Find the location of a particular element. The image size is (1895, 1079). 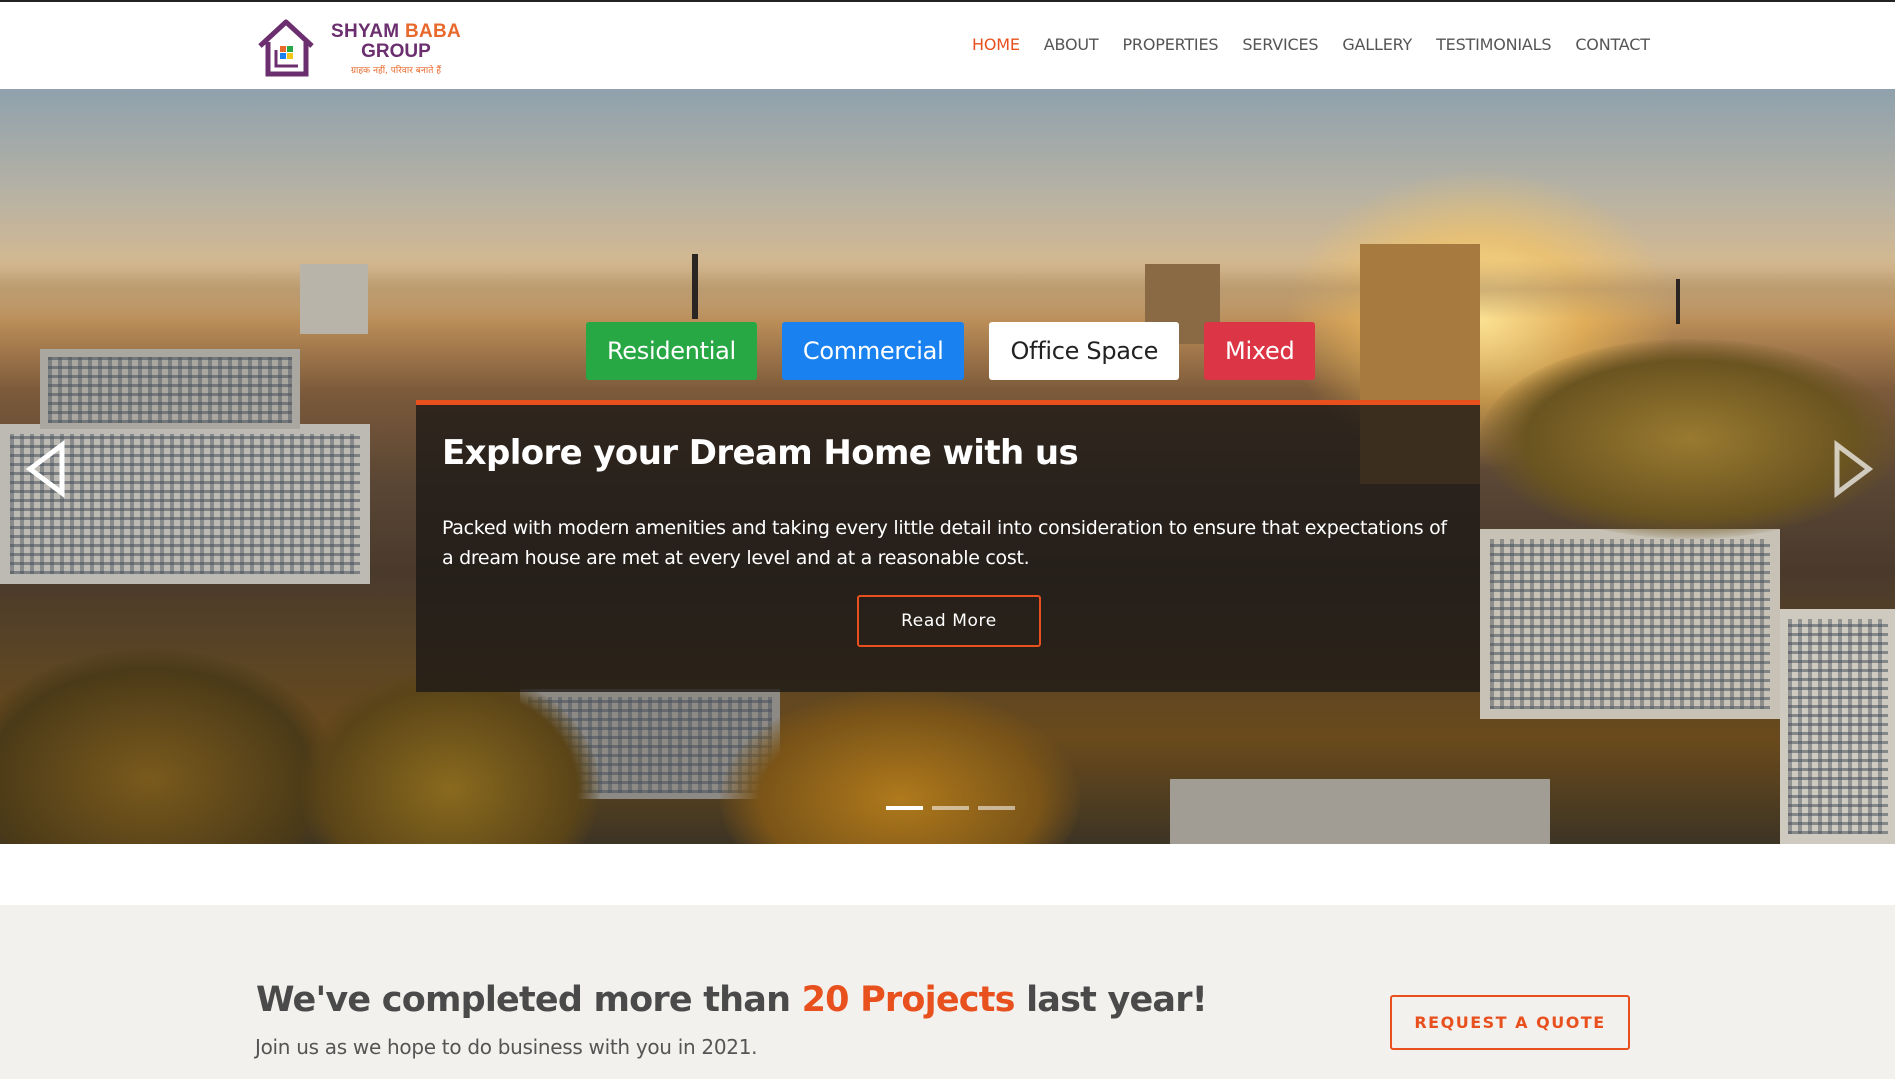

nav-testimonials: TESTIMONIALS is located at coordinates (1493, 47).